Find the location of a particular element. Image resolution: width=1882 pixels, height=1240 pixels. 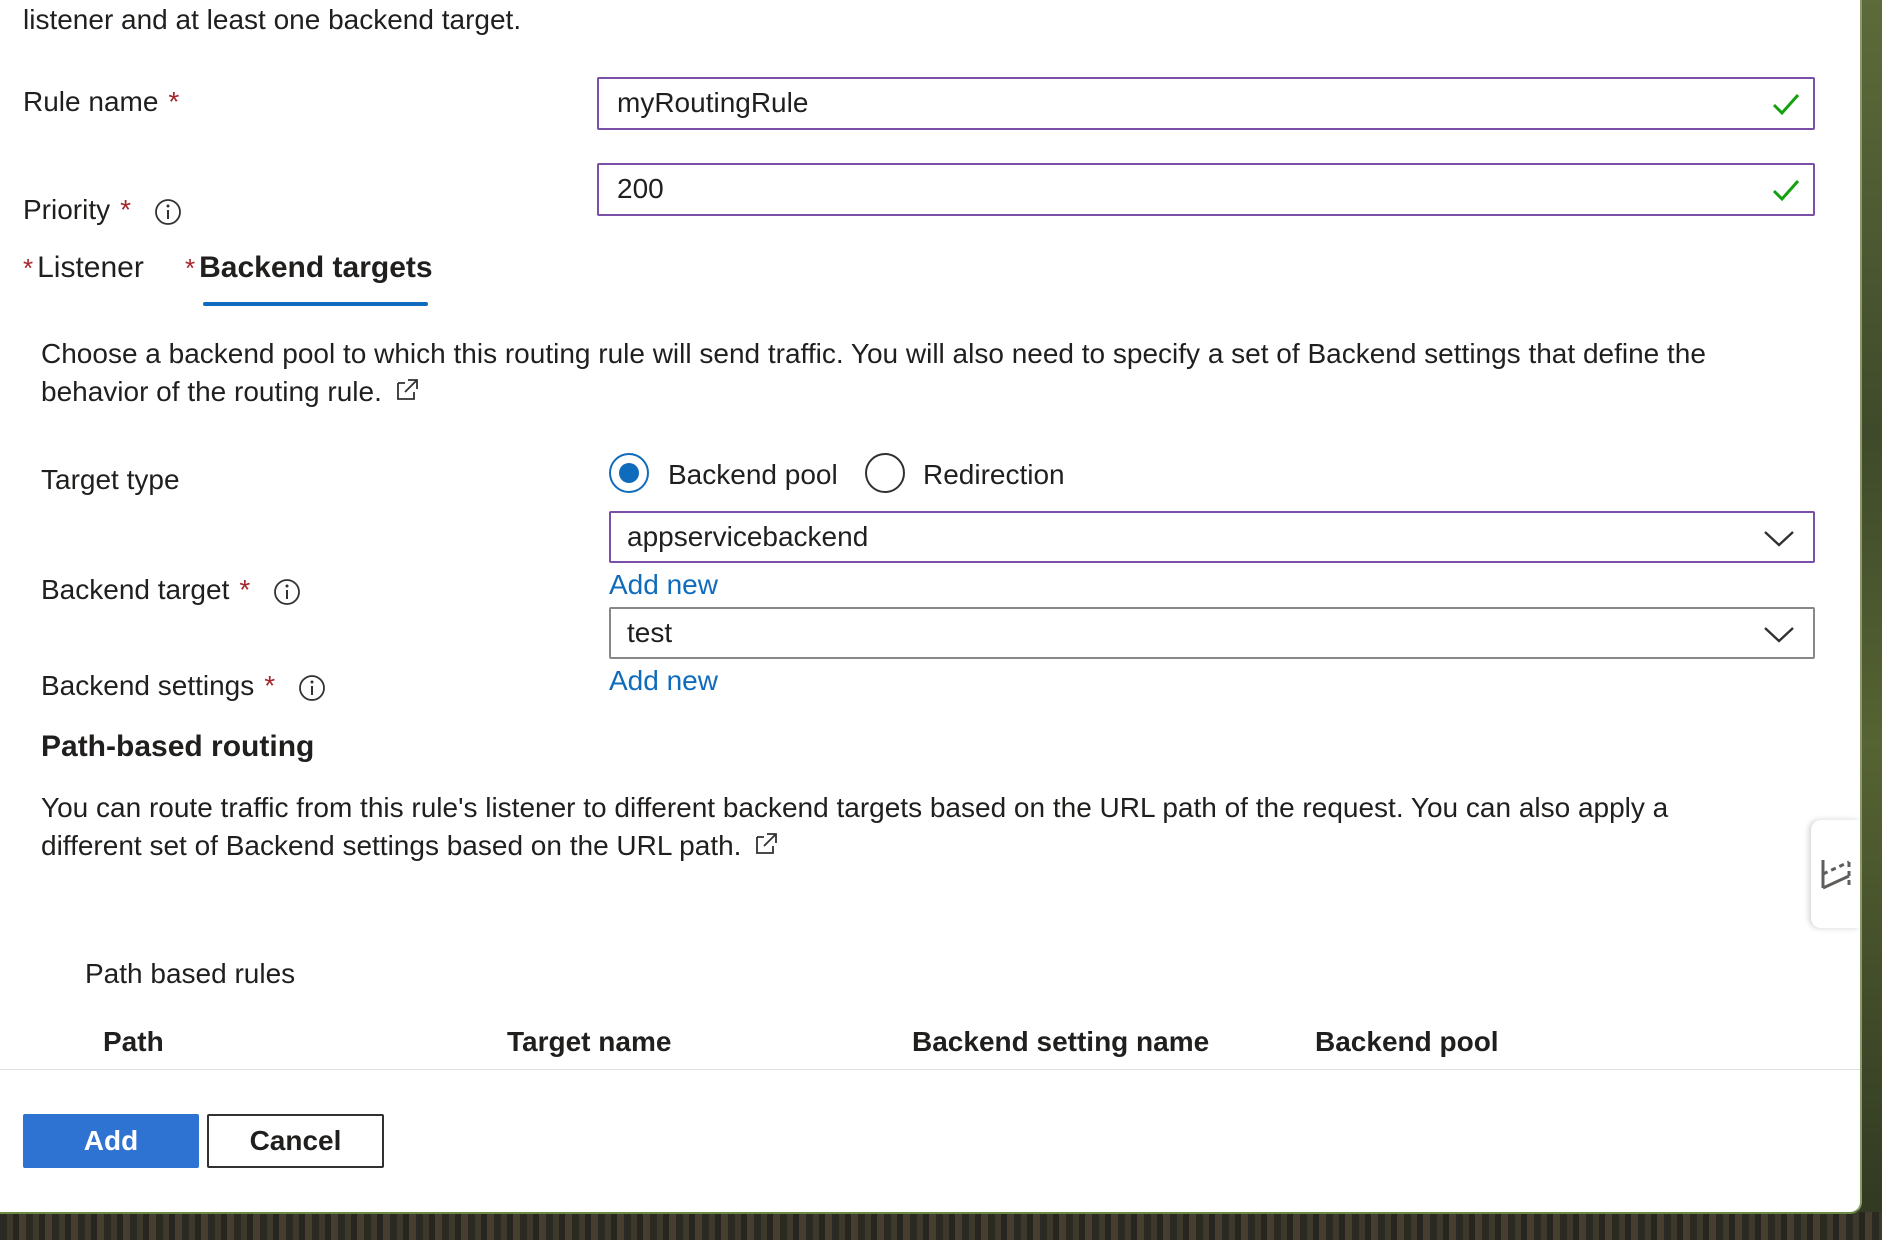

tab-backend-targets: * Backend targets is located at coordinates (309, 268).